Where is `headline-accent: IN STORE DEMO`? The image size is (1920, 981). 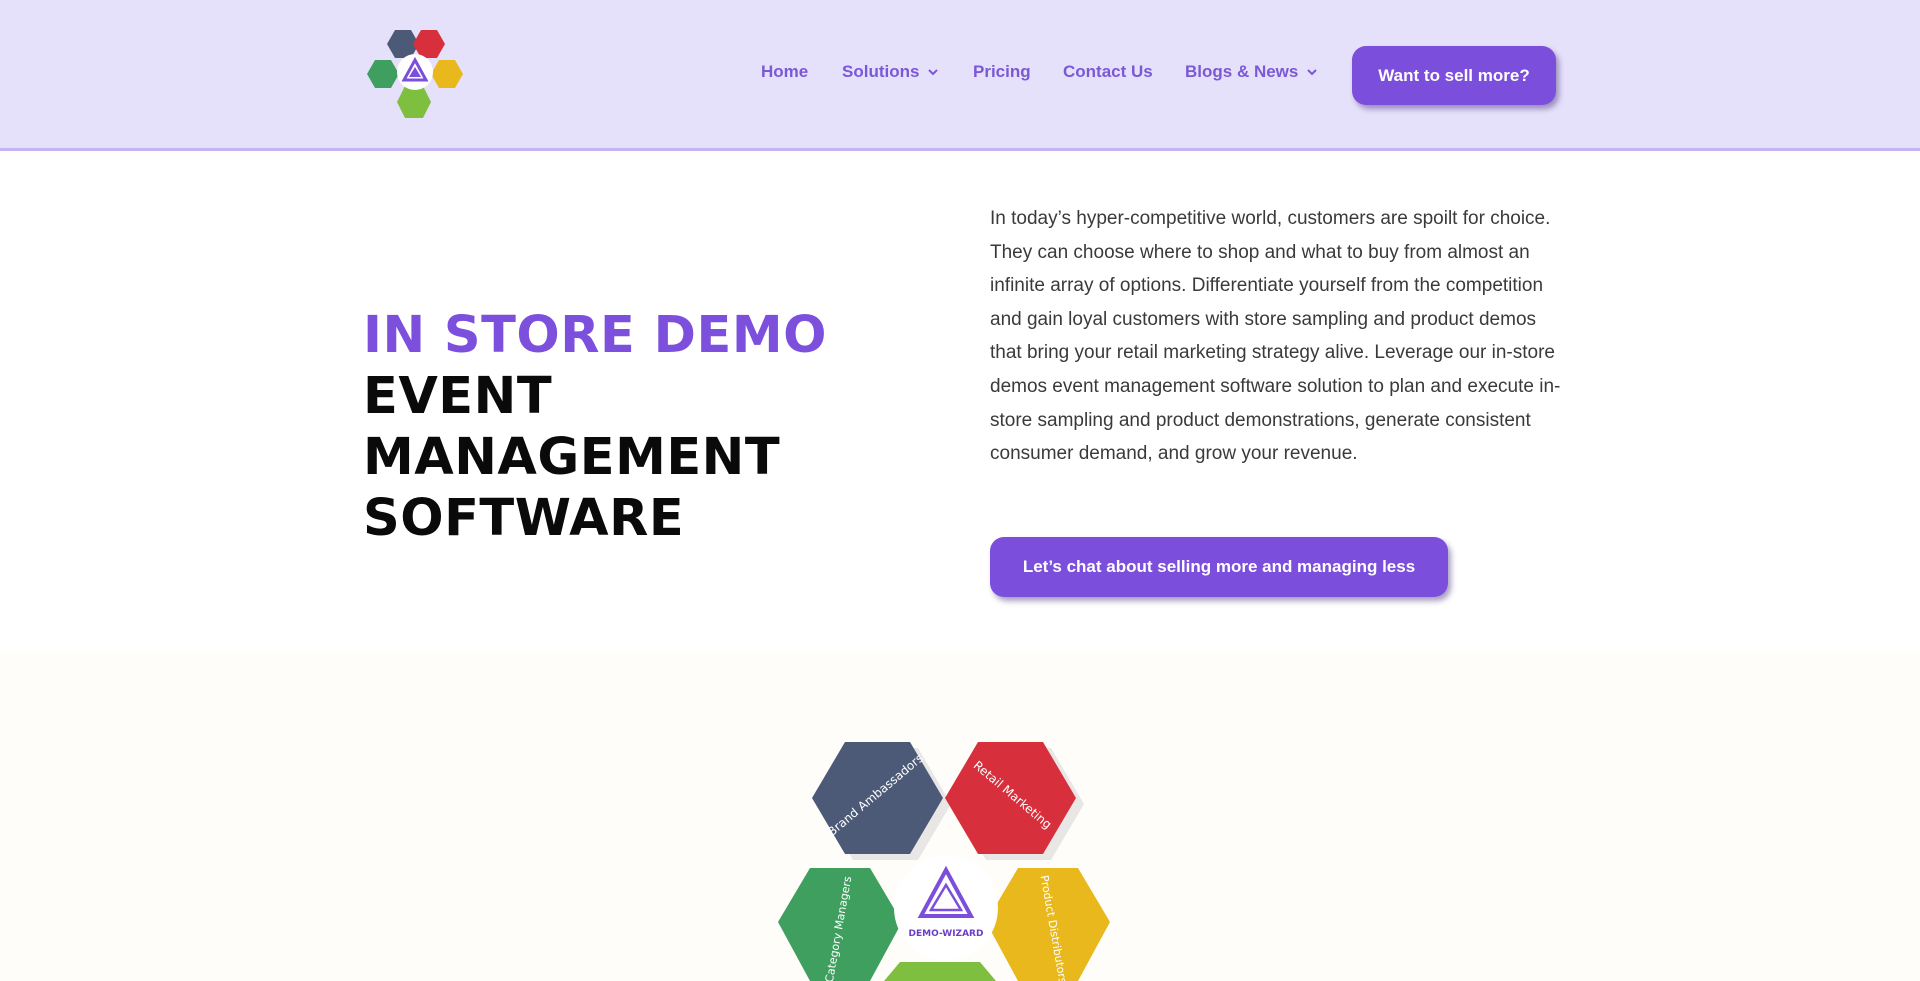 headline-accent: IN STORE DEMO is located at coordinates (595, 335).